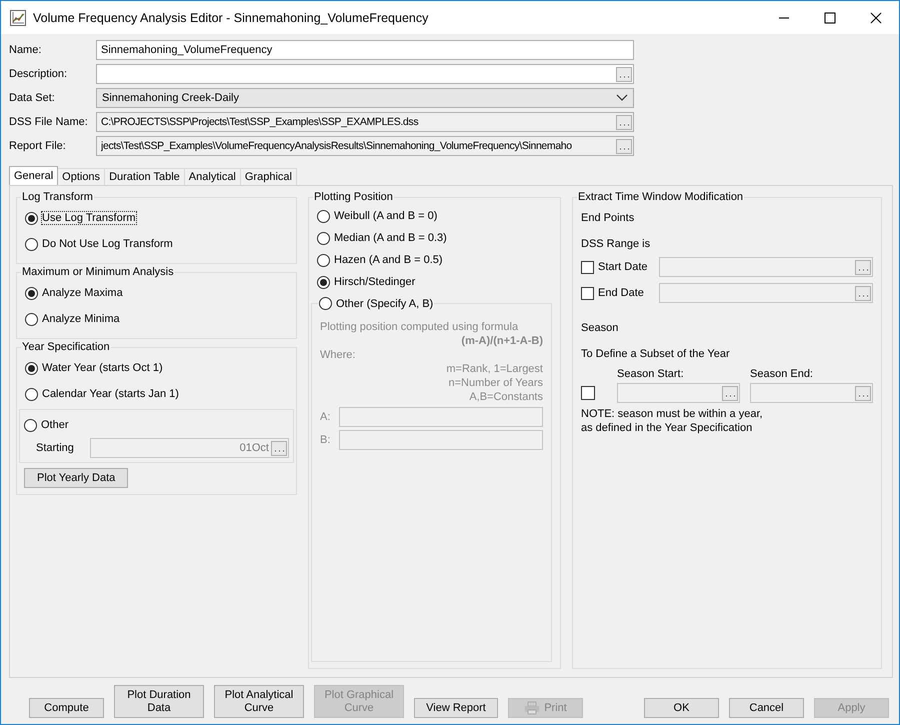 The width and height of the screenshot is (900, 725). What do you see at coordinates (55, 448) in the screenshot?
I see `field-label: Starting` at bounding box center [55, 448].